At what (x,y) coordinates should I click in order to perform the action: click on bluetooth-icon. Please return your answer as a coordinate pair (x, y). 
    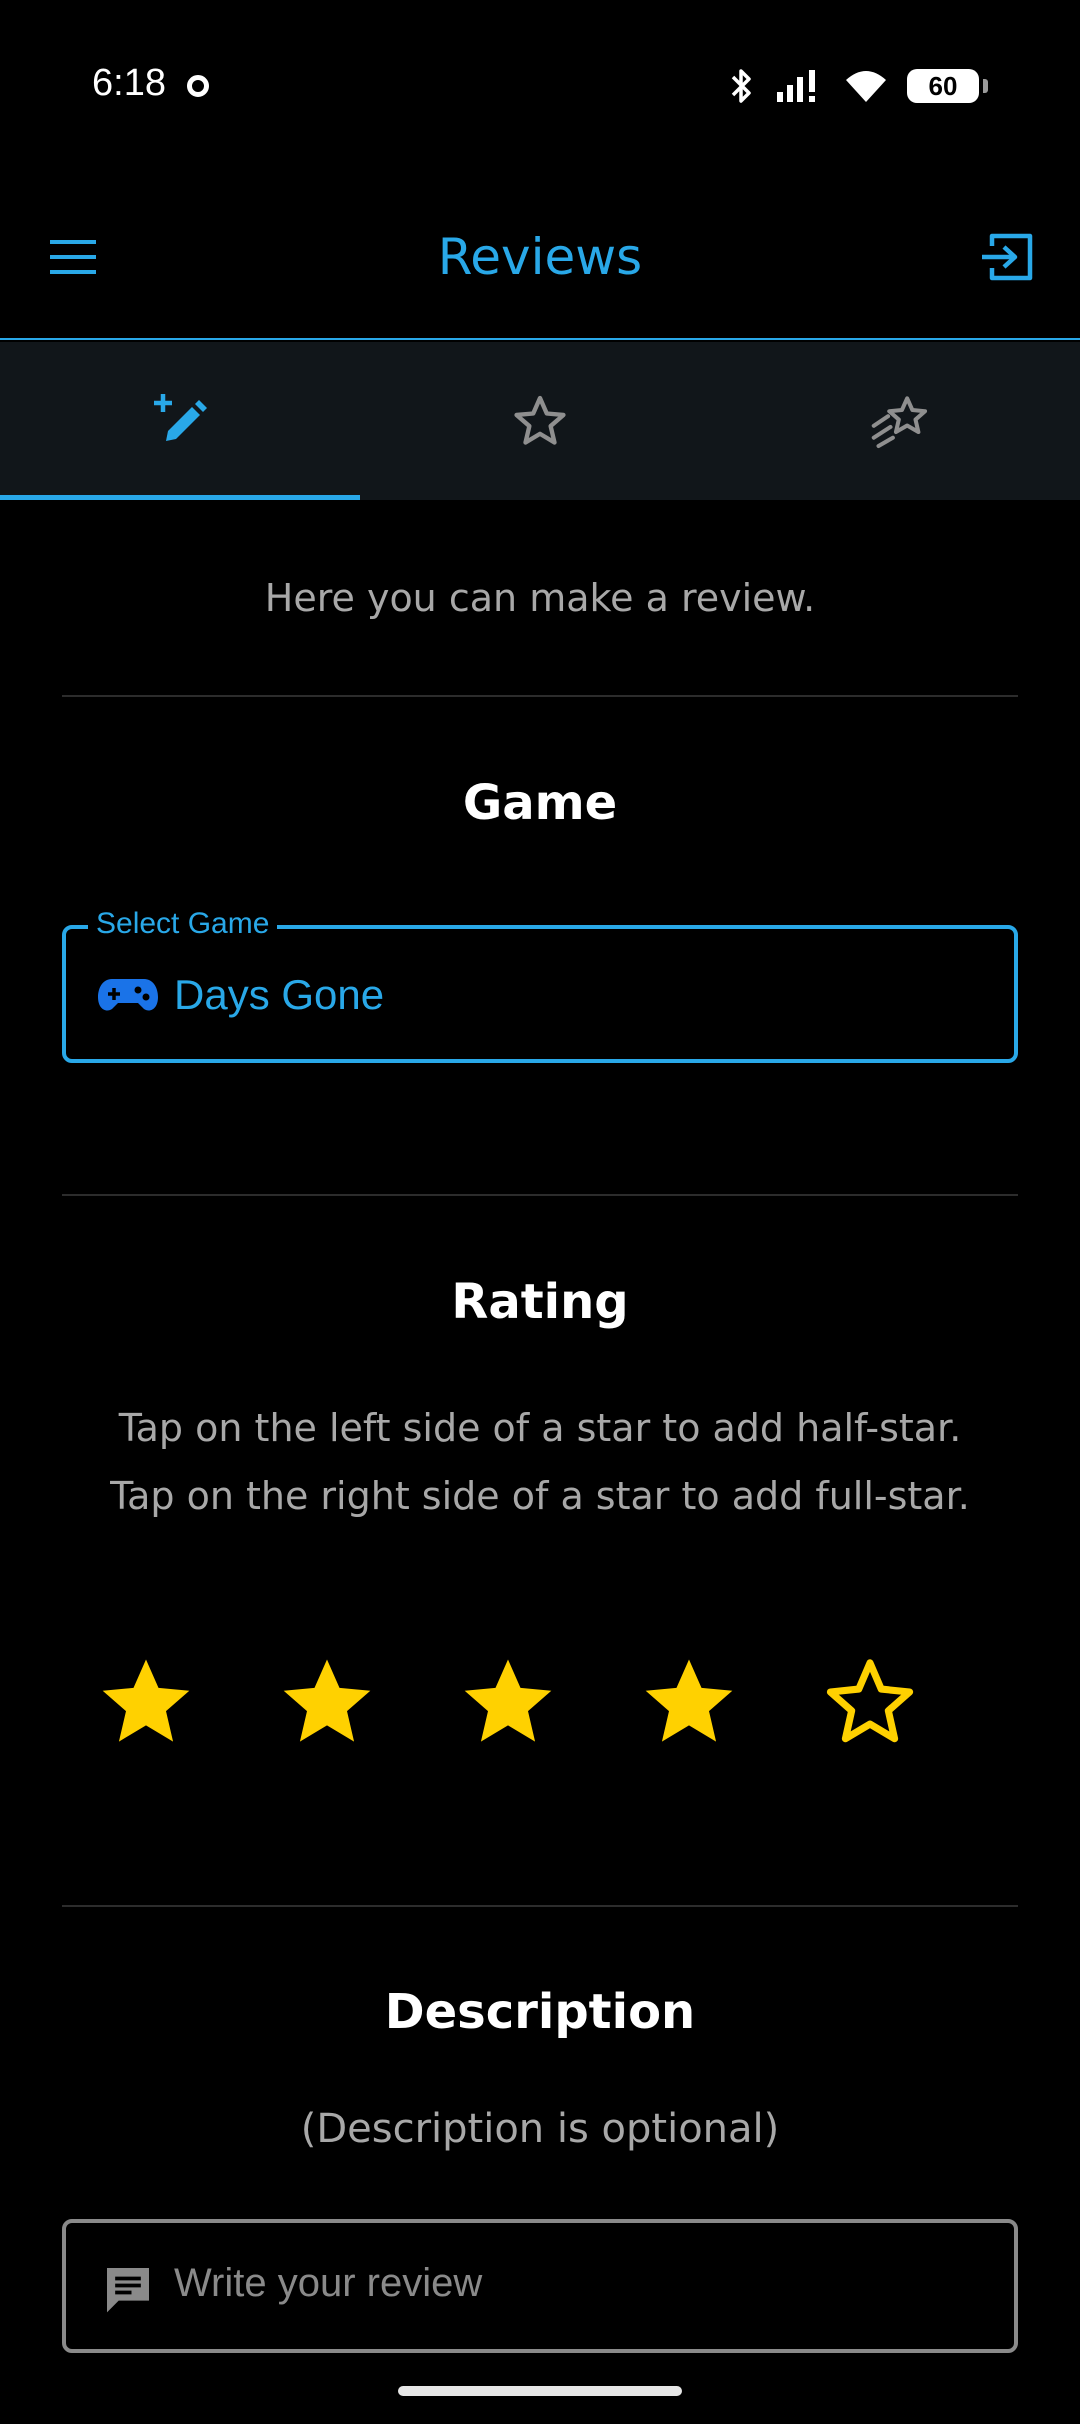
    Looking at the image, I should click on (741, 86).